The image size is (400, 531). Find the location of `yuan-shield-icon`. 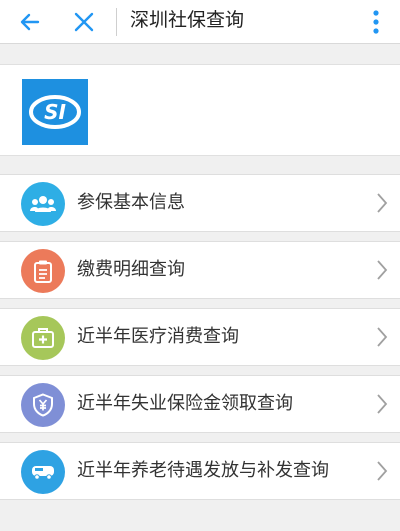

yuan-shield-icon is located at coordinates (43, 405).